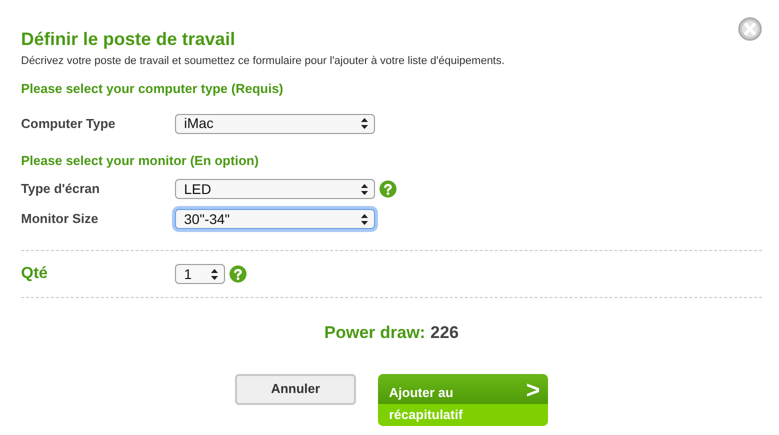 The image size is (779, 435). Describe the element at coordinates (128, 39) in the screenshot. I see `dialog-title: Définir le poste de travail` at that location.